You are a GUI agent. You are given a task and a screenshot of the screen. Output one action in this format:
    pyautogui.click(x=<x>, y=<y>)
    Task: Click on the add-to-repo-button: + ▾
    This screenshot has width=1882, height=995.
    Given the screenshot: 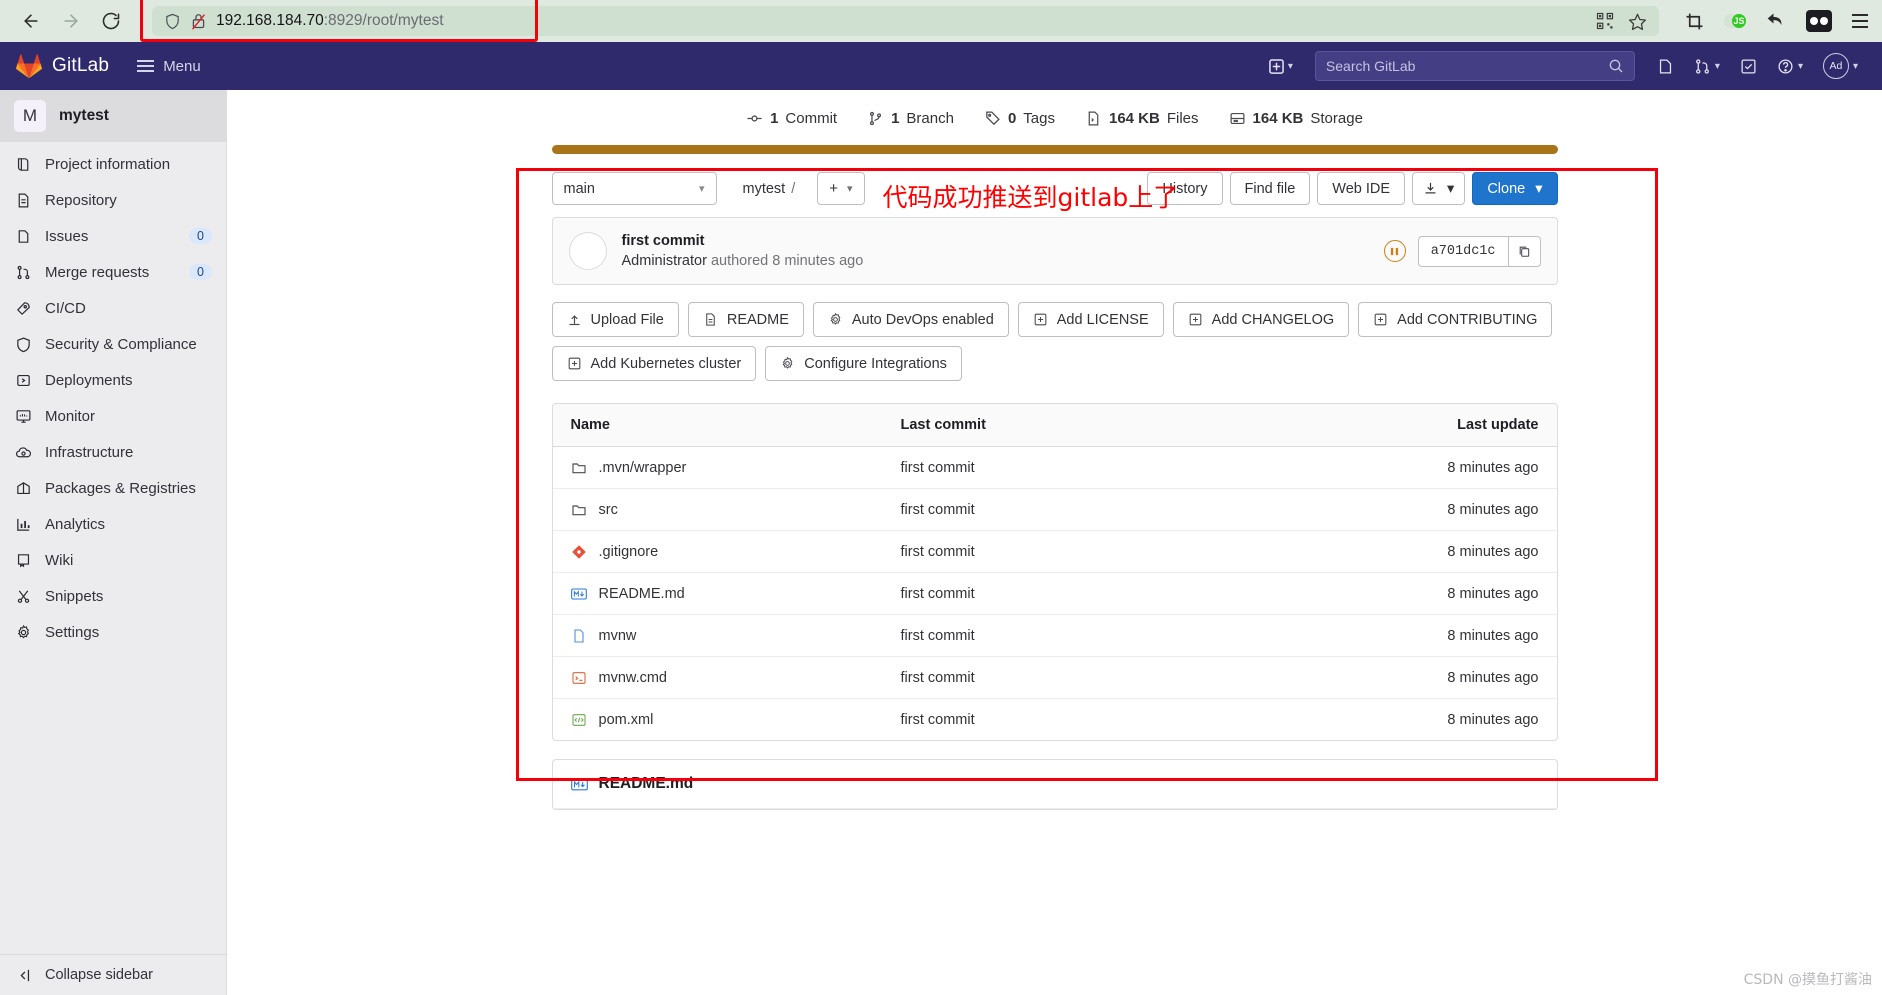 What is the action you would take?
    pyautogui.click(x=841, y=188)
    